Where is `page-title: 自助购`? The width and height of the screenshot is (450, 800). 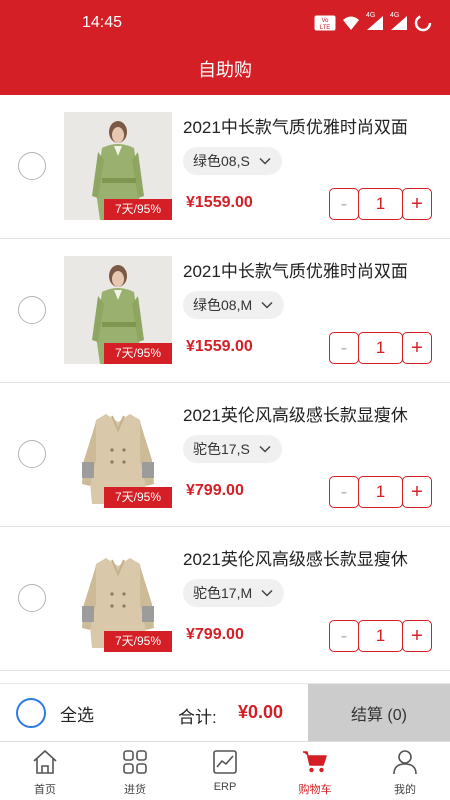
page-title: 自助购 is located at coordinates (225, 70).